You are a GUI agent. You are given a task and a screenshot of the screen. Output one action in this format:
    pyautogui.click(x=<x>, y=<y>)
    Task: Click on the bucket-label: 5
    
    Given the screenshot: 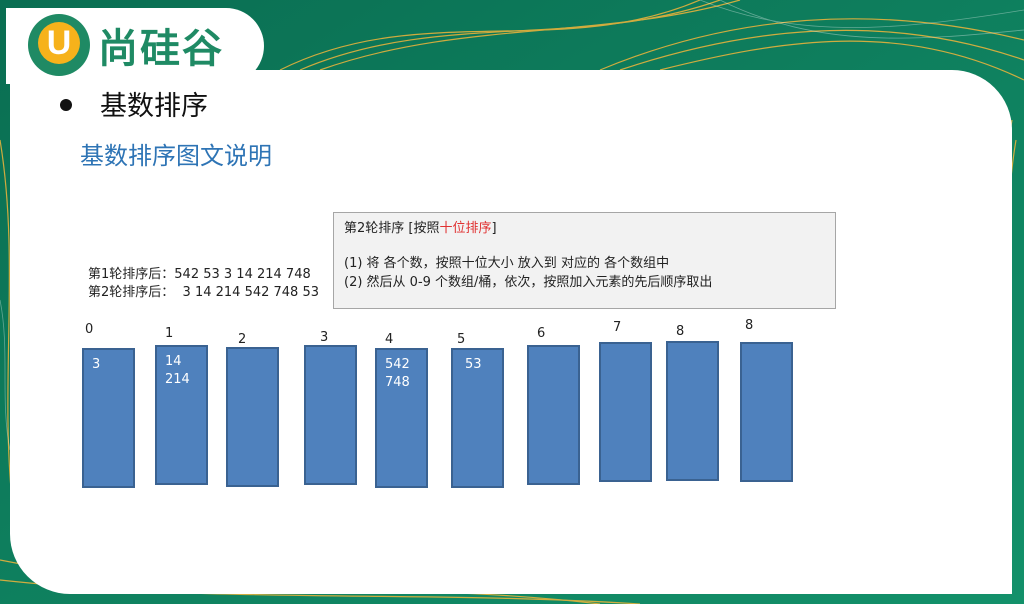 What is the action you would take?
    pyautogui.click(x=461, y=339)
    